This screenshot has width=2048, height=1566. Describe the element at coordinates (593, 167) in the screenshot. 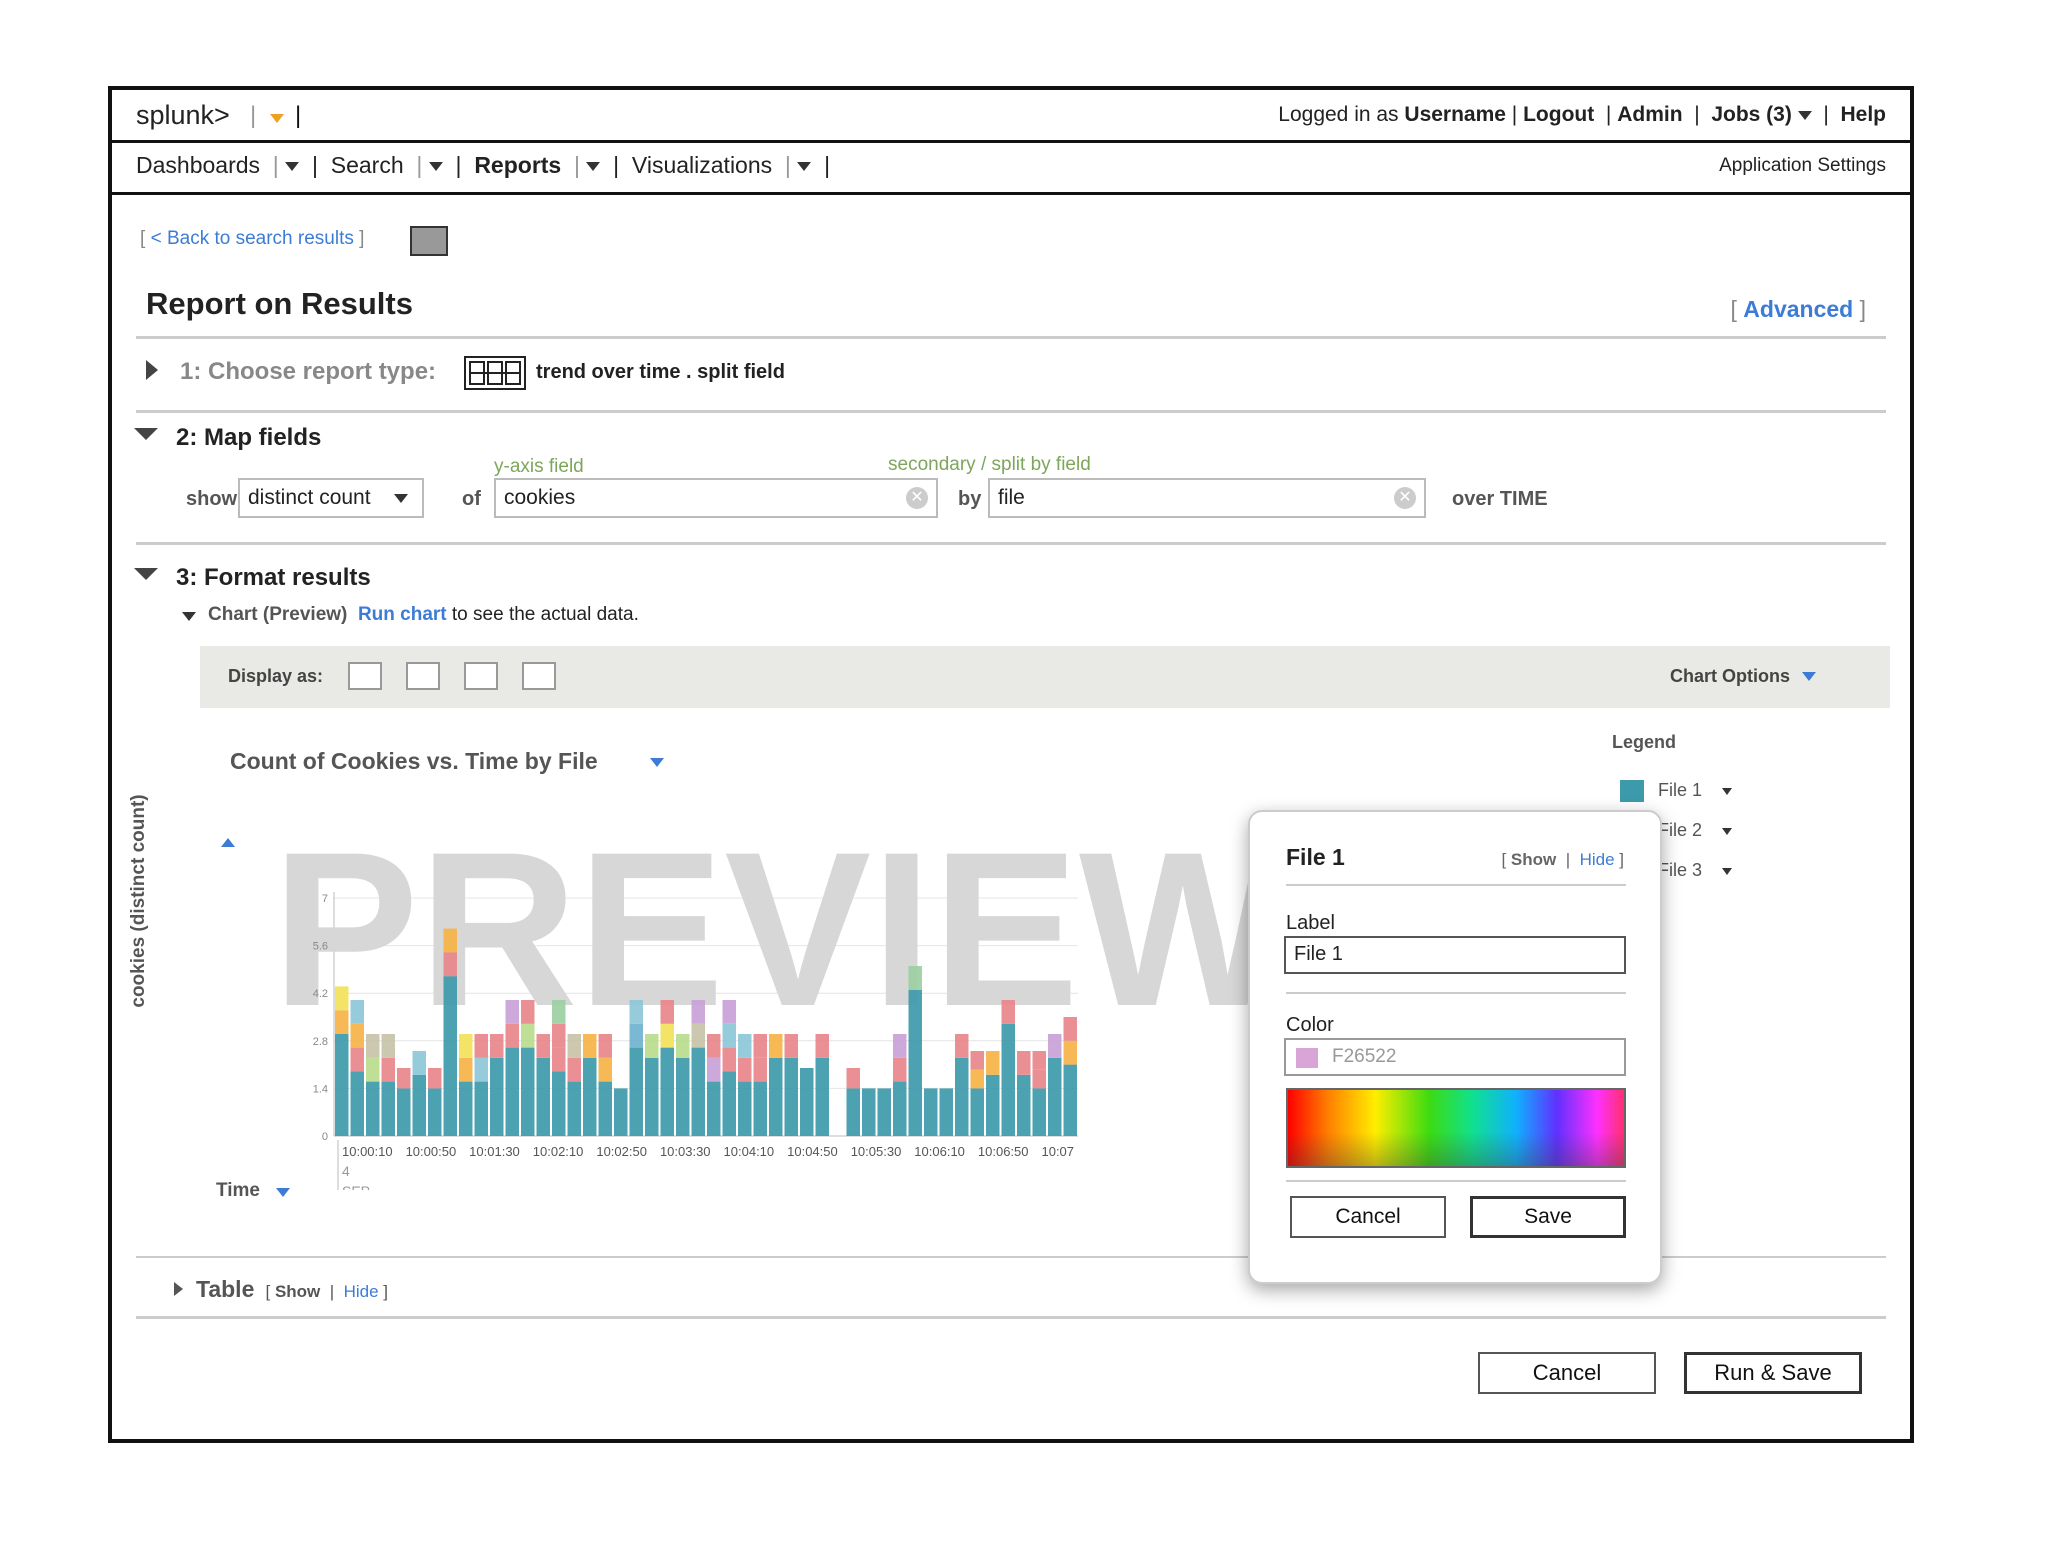

I see `reports-chevron-down-icon` at that location.